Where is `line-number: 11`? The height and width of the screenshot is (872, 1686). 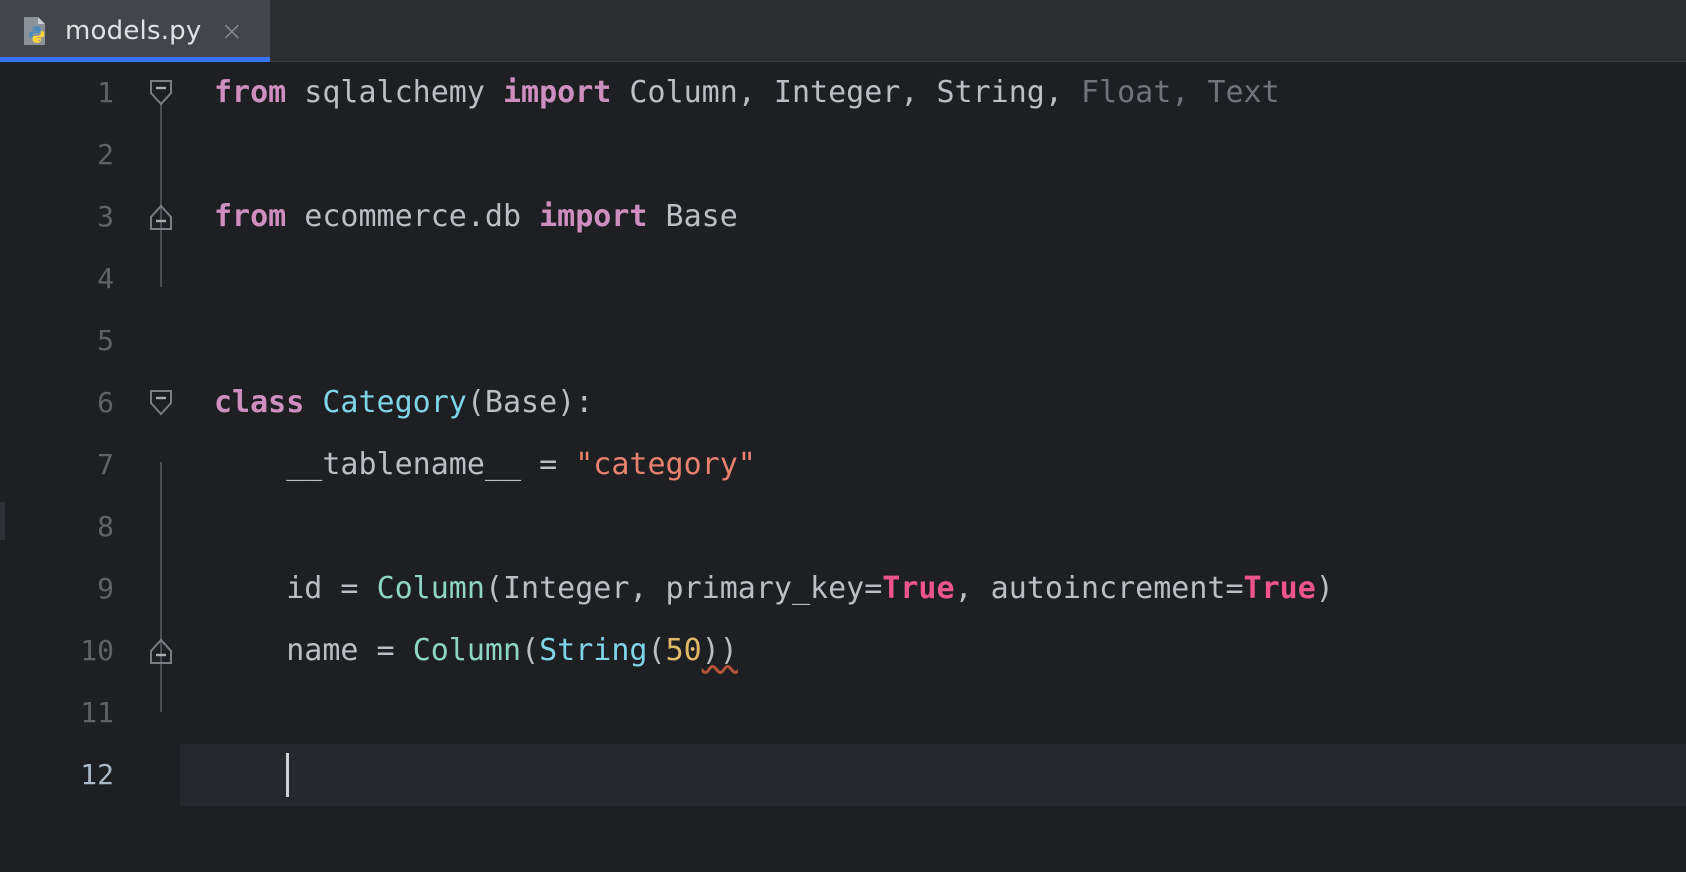 line-number: 11 is located at coordinates (97, 712).